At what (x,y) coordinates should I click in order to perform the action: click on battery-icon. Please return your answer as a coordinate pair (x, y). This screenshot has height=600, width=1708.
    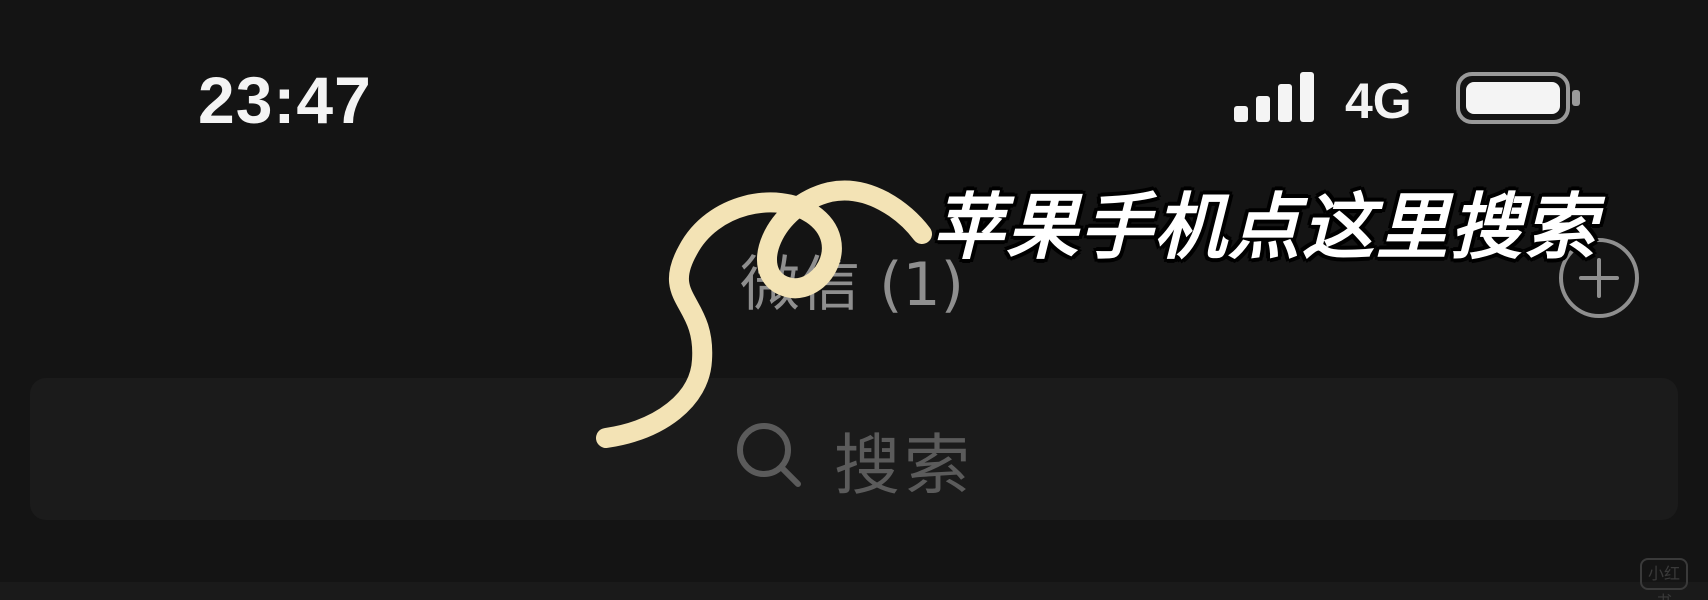
    Looking at the image, I should click on (1518, 98).